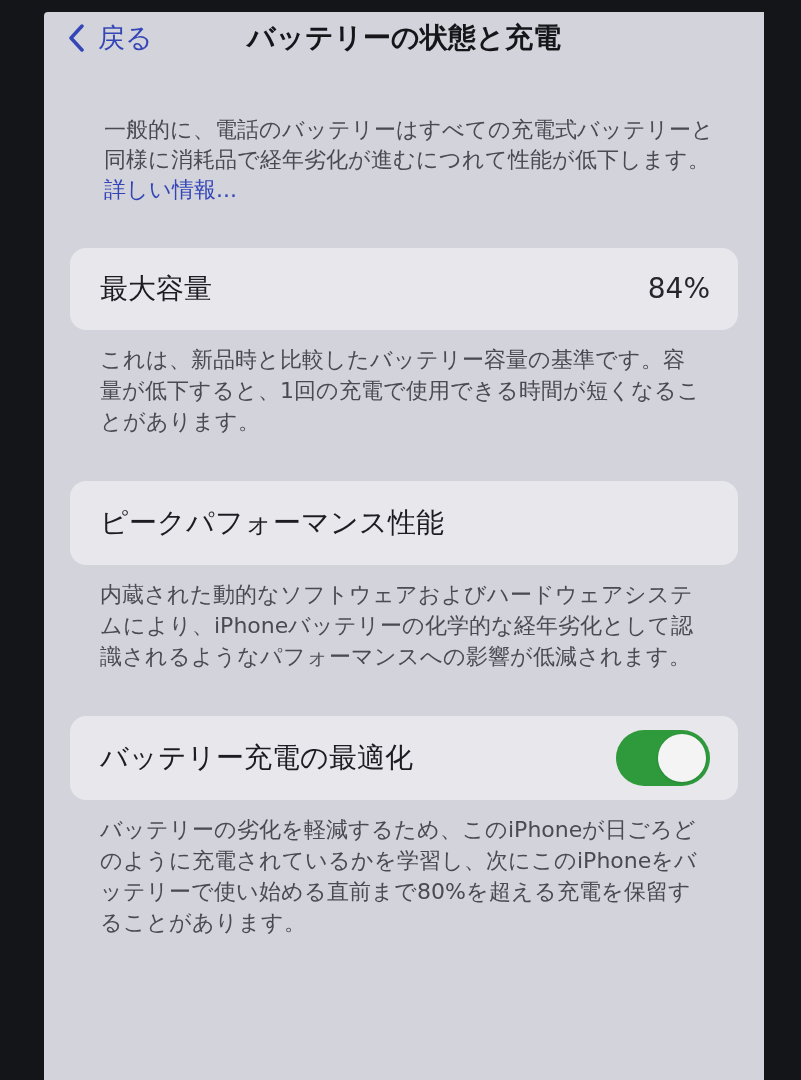  Describe the element at coordinates (98, 38) in the screenshot. I see `back-link: 戻る` at that location.